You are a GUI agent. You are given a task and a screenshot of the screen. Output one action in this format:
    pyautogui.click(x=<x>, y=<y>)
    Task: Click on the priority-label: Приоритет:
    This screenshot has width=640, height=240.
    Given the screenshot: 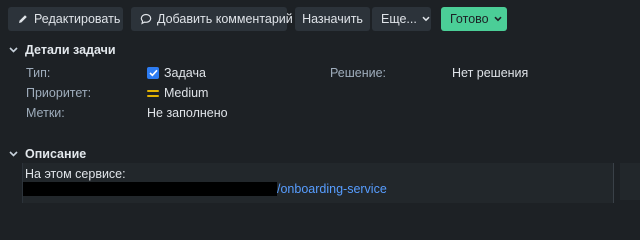 What is the action you would take?
    pyautogui.click(x=59, y=93)
    